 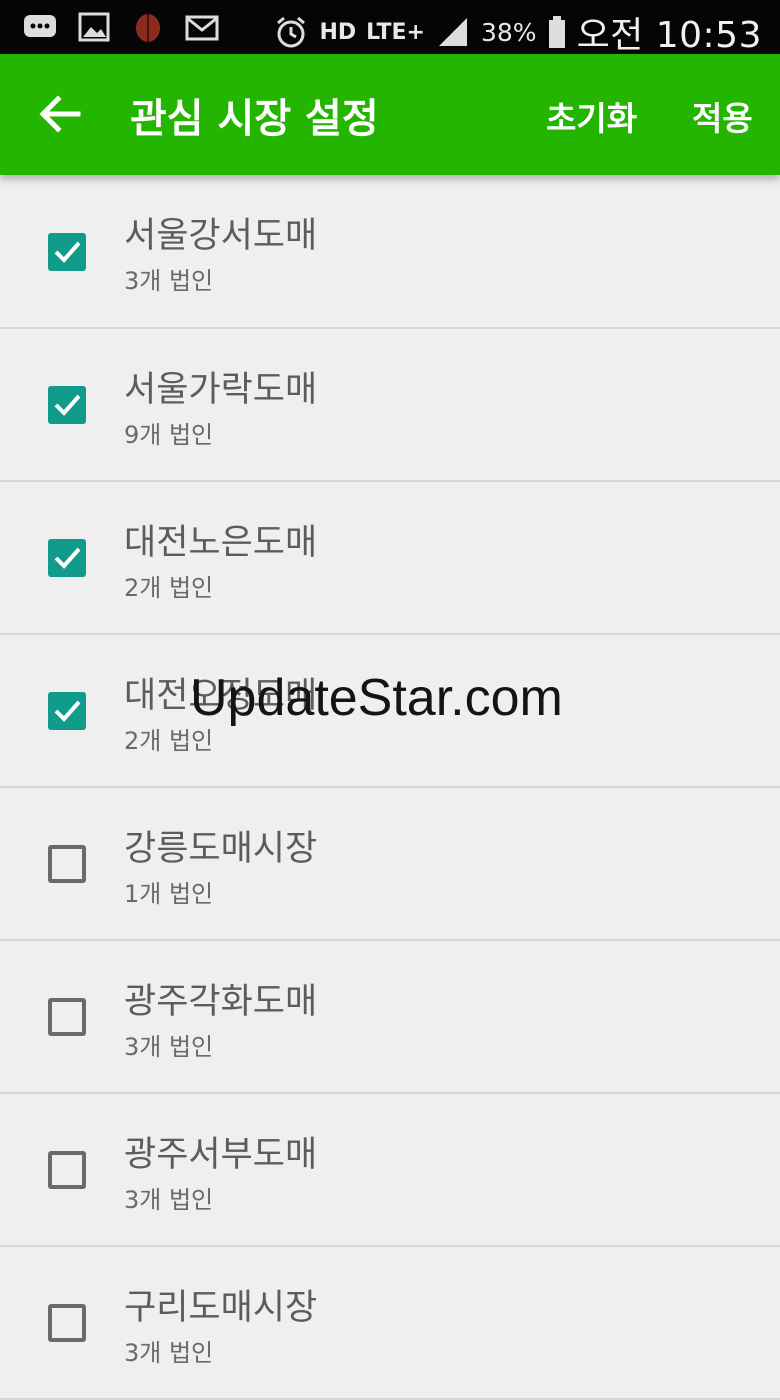 What do you see at coordinates (390, 405) in the screenshot?
I see `list-item: 서울가락도매 9개 법인` at bounding box center [390, 405].